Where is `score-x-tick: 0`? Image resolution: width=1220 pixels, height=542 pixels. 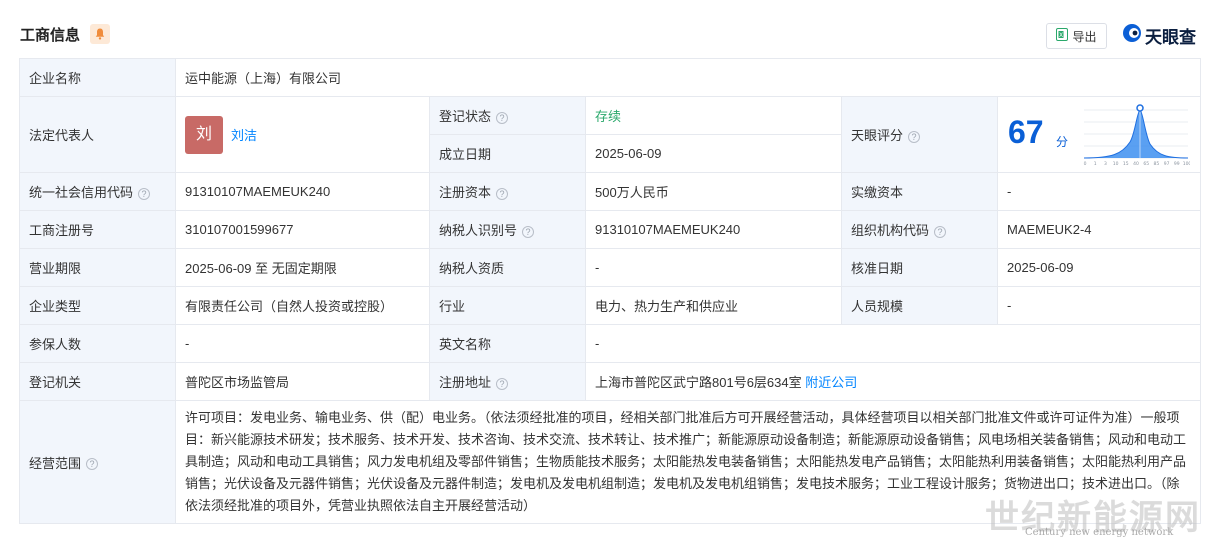 score-x-tick: 0 is located at coordinates (1085, 164).